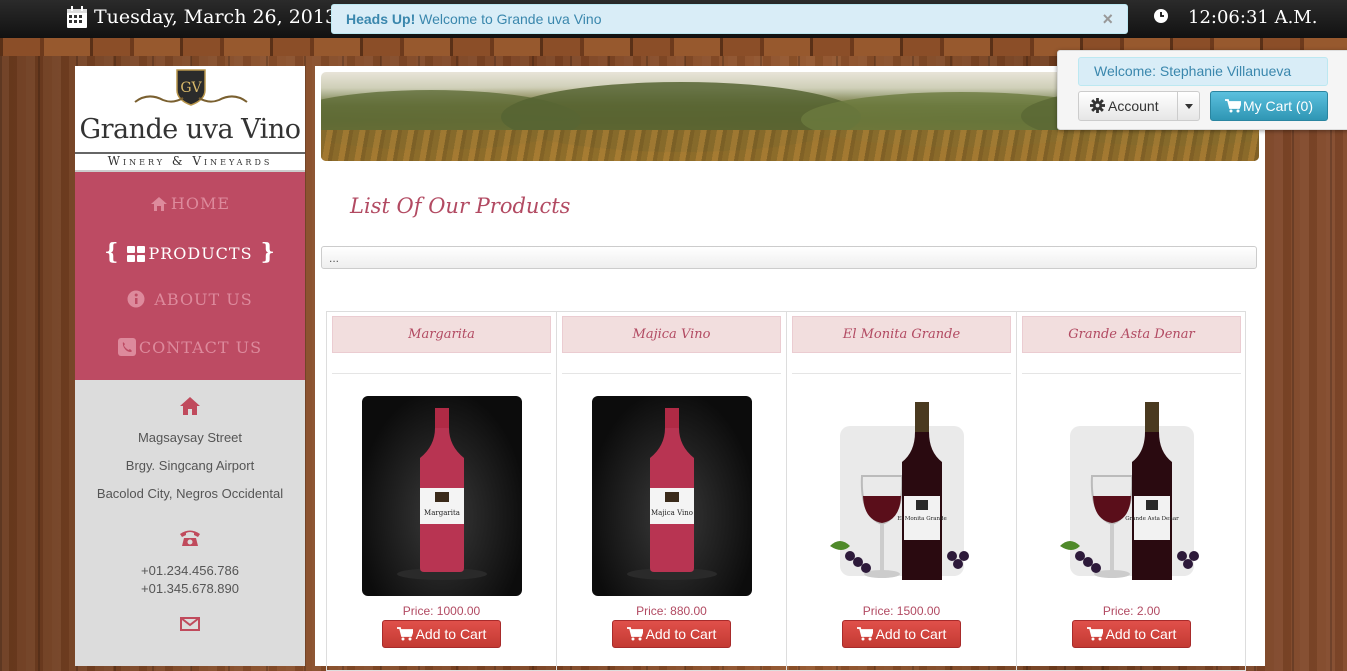  What do you see at coordinates (1203, 71) in the screenshot?
I see `welcome-user: Welcome: Stephanie Villanueva` at bounding box center [1203, 71].